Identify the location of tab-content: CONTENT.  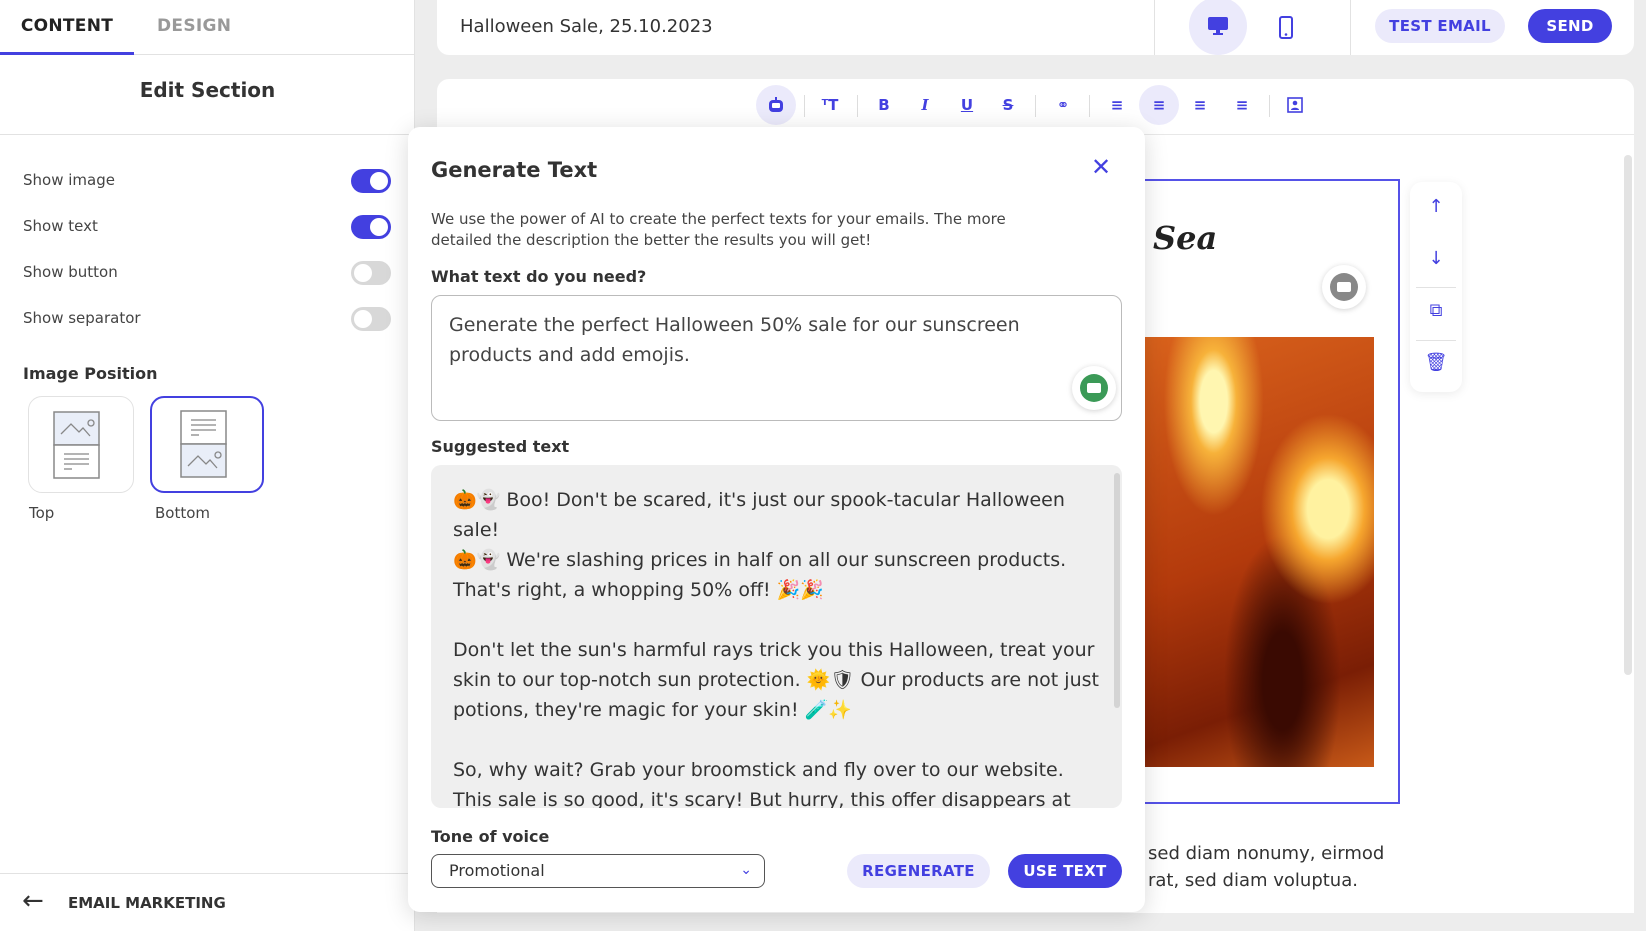
(67, 27).